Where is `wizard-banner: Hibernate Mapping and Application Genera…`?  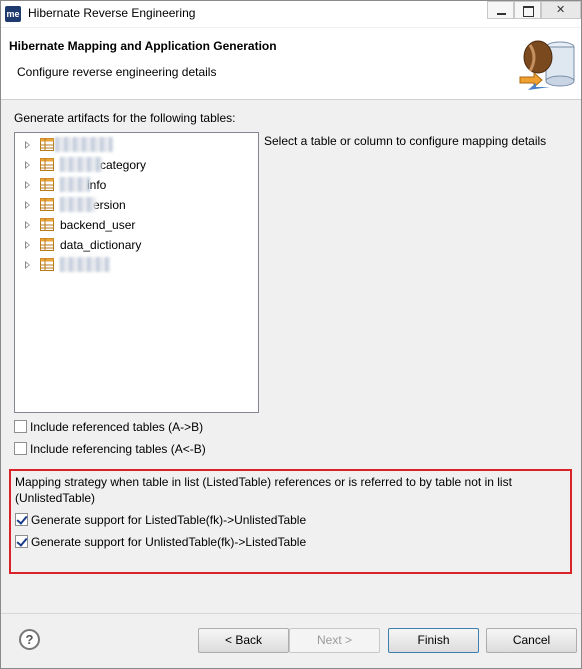
wizard-banner: Hibernate Mapping and Application Genera… is located at coordinates (291, 64).